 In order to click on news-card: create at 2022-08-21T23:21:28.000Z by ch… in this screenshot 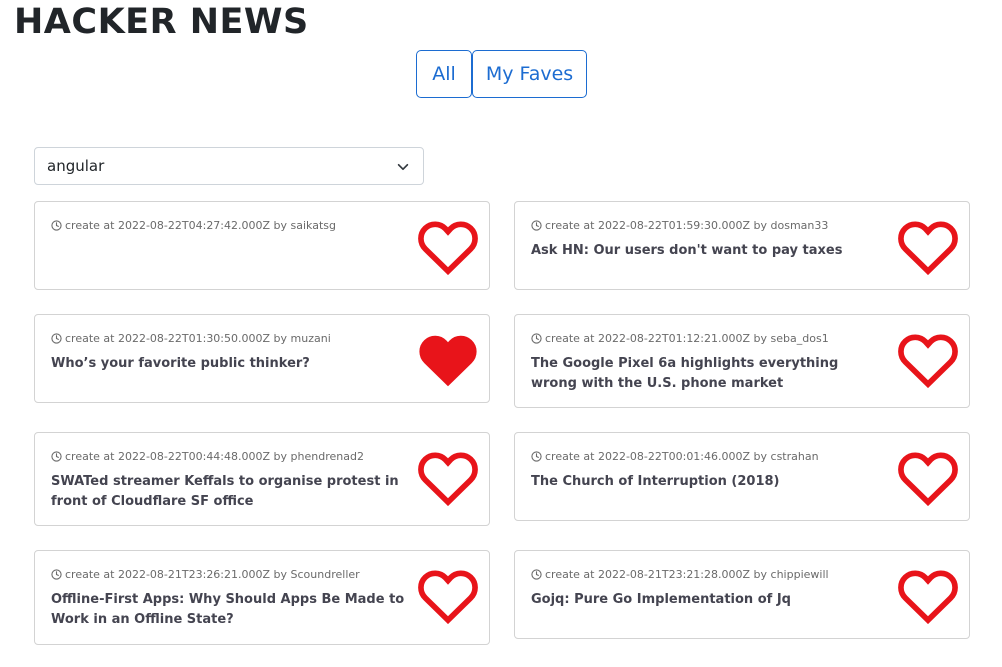, I will do `click(742, 594)`.